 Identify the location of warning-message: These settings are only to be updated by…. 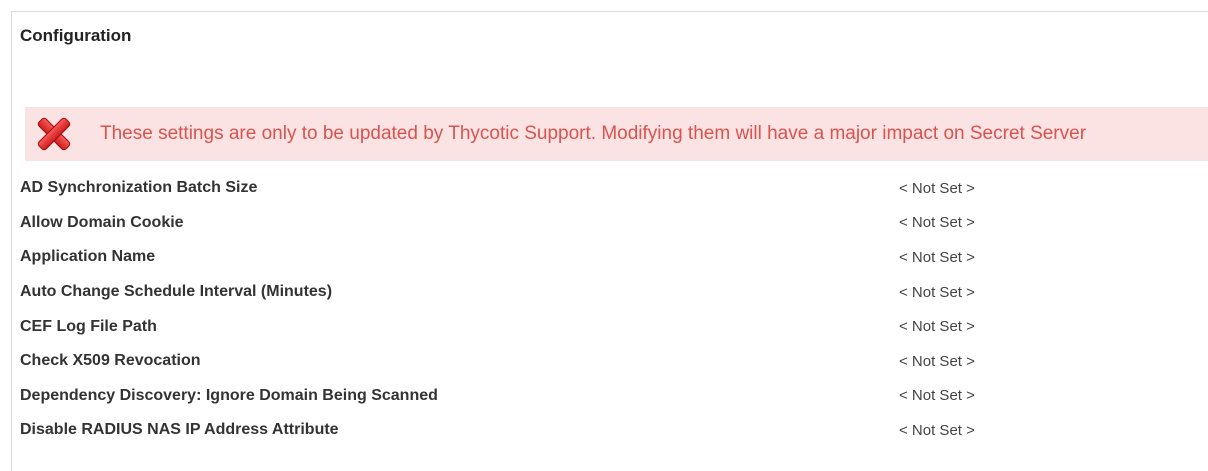
(593, 133).